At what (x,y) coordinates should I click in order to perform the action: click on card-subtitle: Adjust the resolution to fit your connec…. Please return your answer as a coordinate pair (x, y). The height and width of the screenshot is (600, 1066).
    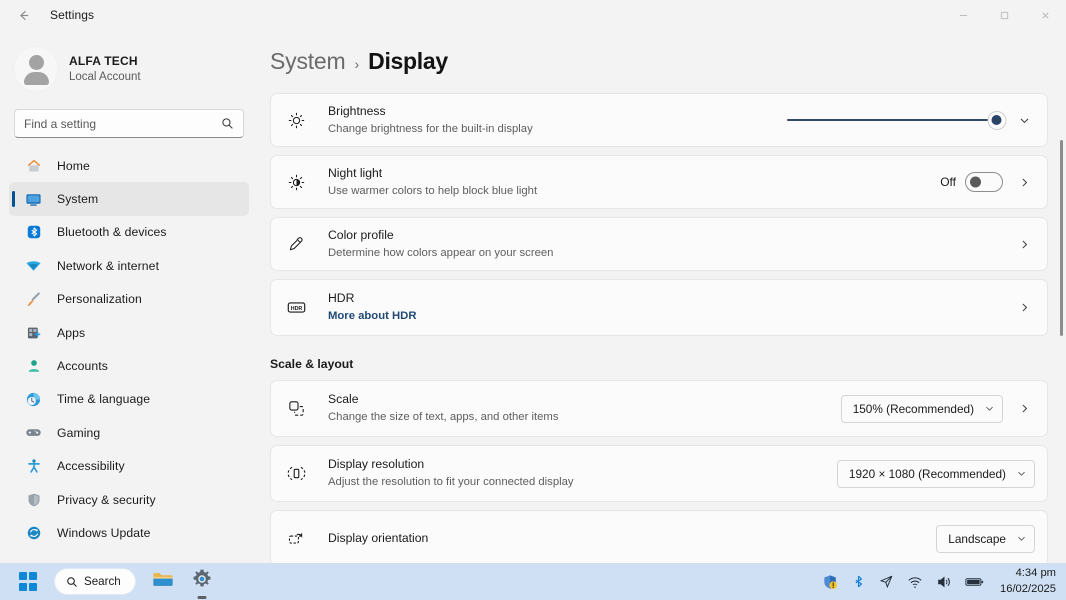
    Looking at the image, I should click on (451, 482).